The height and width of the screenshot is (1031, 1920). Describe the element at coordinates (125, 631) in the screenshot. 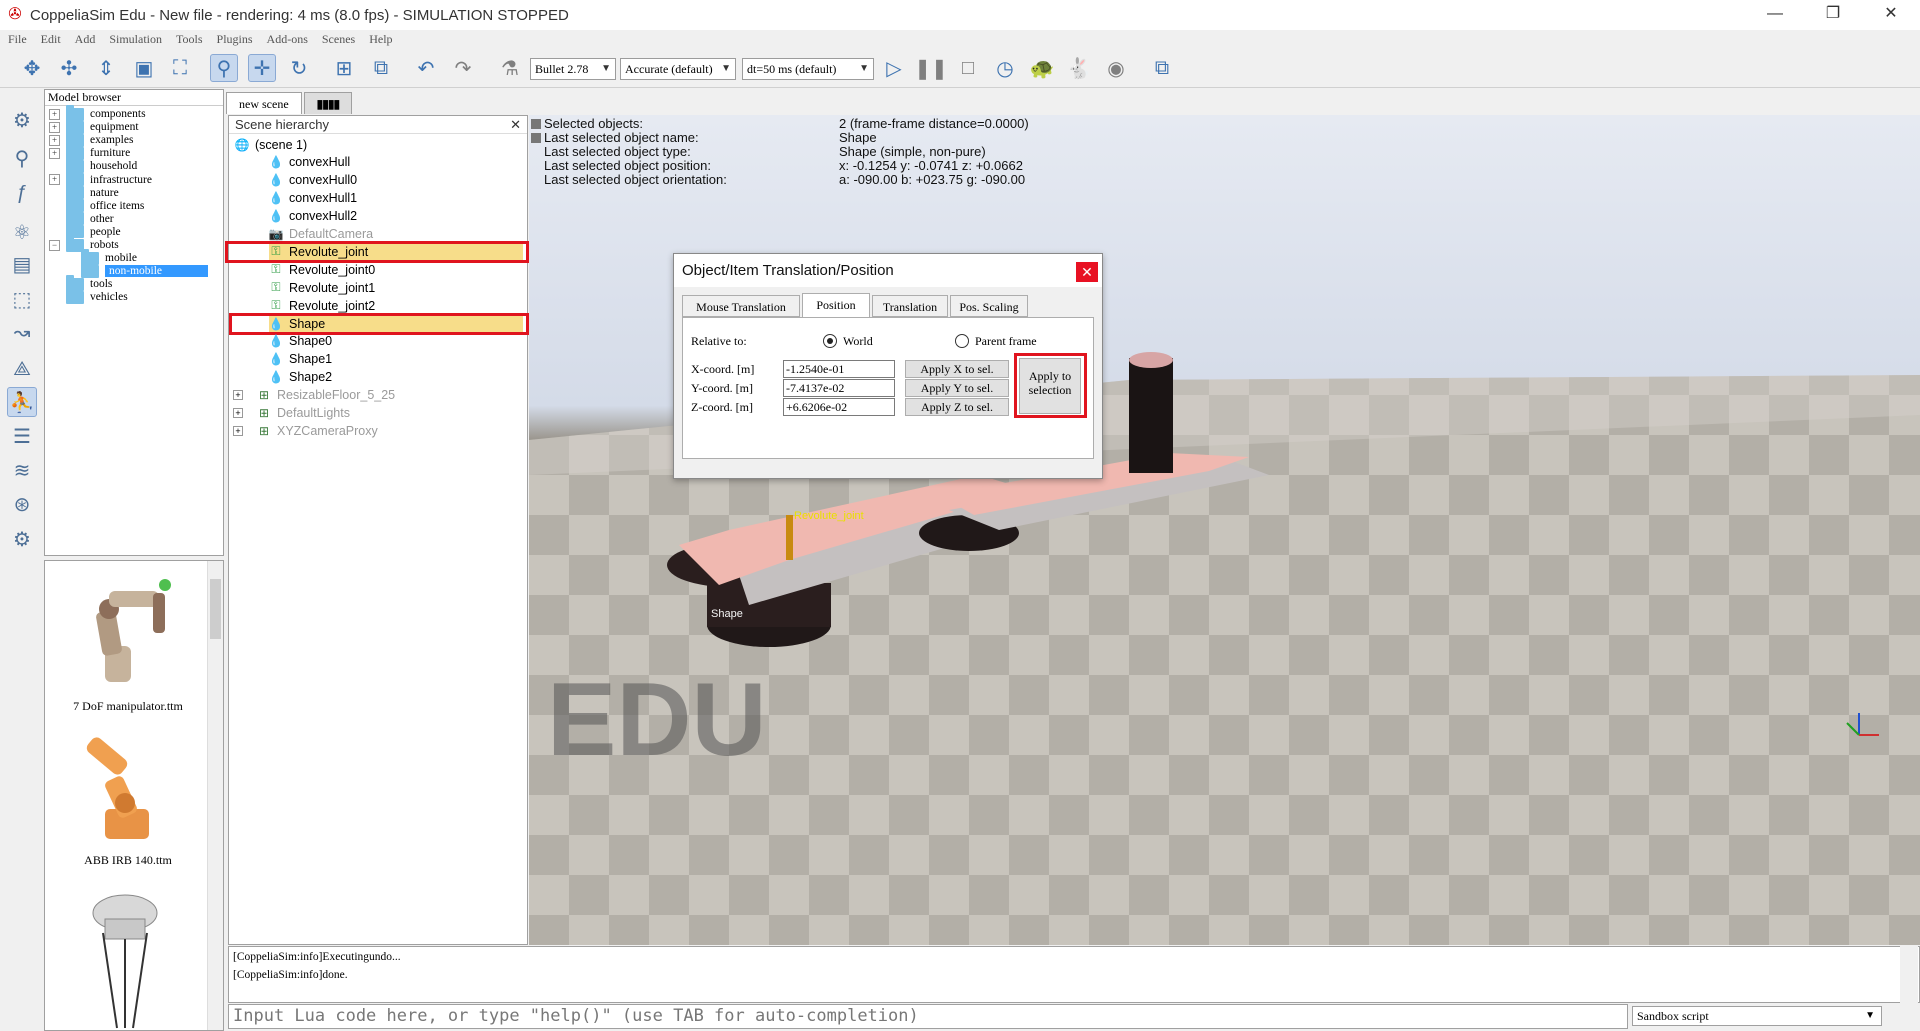

I see `seven-dof-manipulator-thumbnail` at that location.